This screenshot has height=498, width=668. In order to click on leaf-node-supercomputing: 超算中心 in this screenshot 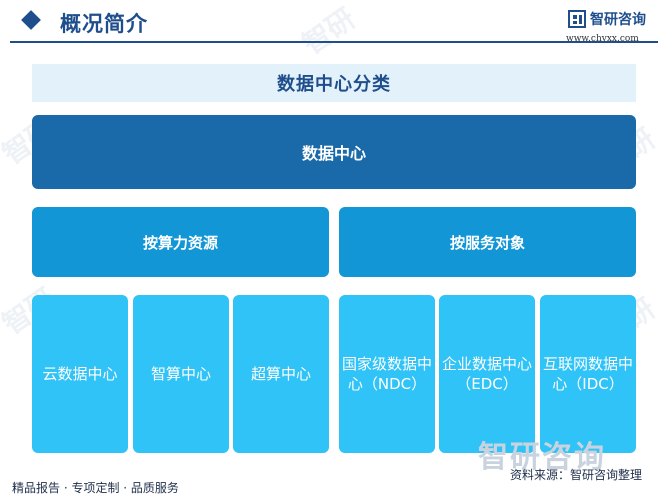, I will do `click(281, 374)`.